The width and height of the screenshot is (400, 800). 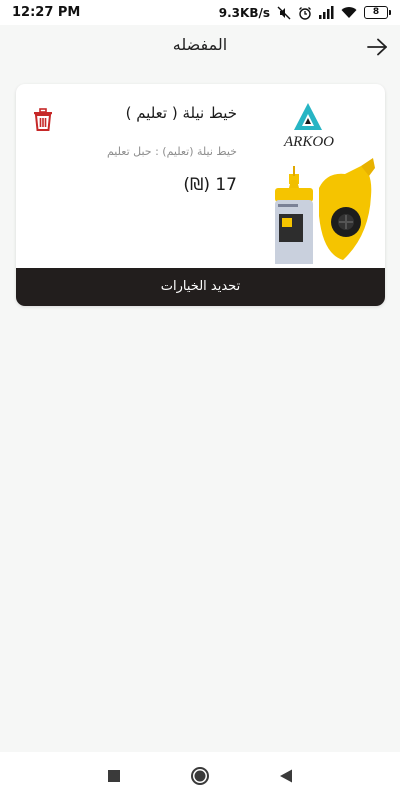 What do you see at coordinates (171, 151) in the screenshot?
I see `product-variant: خيط نيلة (تعليم) : حبل تعليم` at bounding box center [171, 151].